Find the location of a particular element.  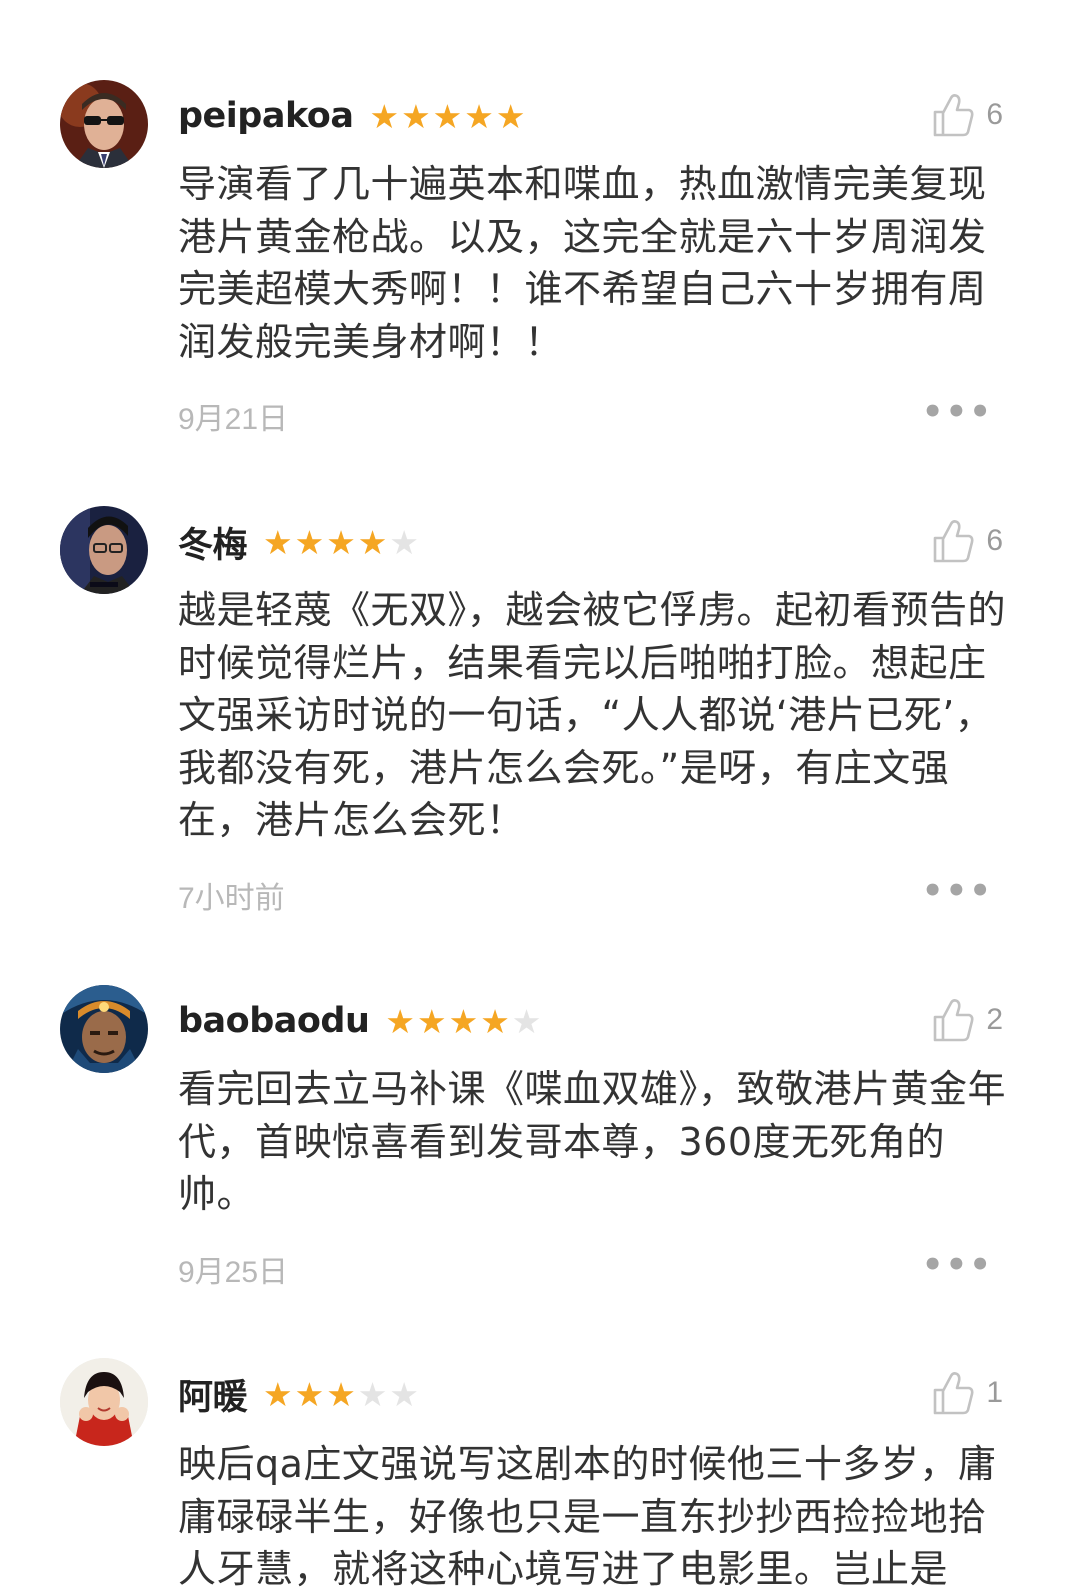

man-glasses-avatar-icon is located at coordinates (104, 550).